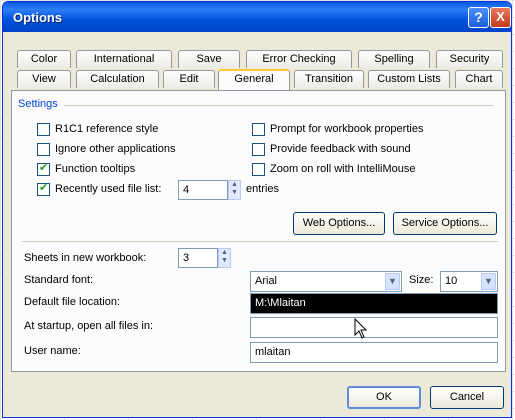 The width and height of the screenshot is (515, 420). What do you see at coordinates (38, 17) in the screenshot?
I see `window-title: Options` at bounding box center [38, 17].